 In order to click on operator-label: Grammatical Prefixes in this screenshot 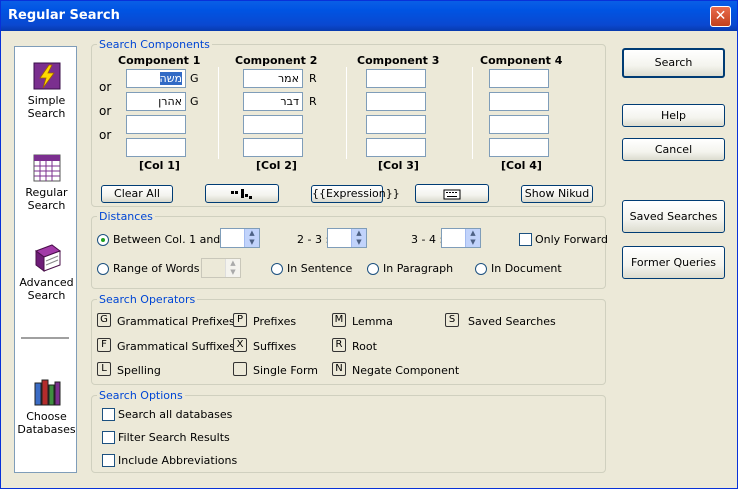, I will do `click(176, 321)`.